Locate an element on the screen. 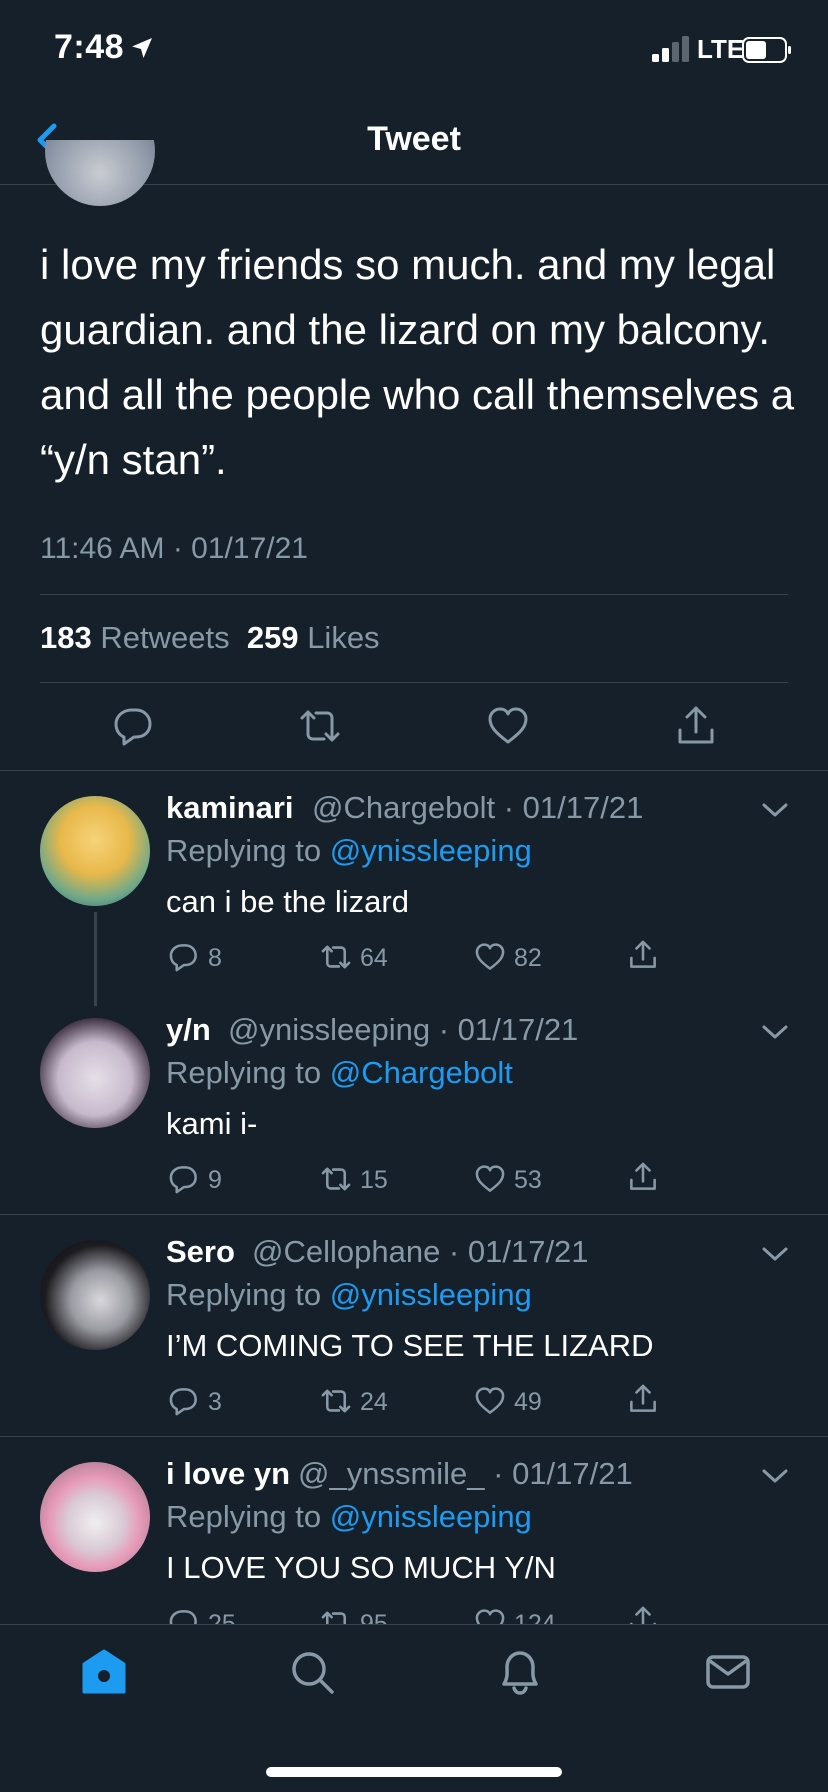 The width and height of the screenshot is (828, 1792). retweet-count: 183 is located at coordinates (66, 637).